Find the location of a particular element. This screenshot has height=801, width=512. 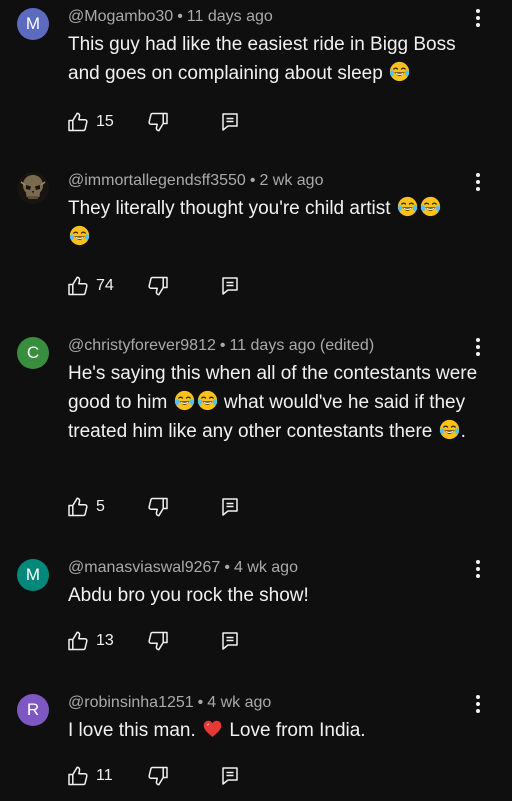

comment-meta: @christyforever9812 • 11 days ago (edited) is located at coordinates (221, 346).